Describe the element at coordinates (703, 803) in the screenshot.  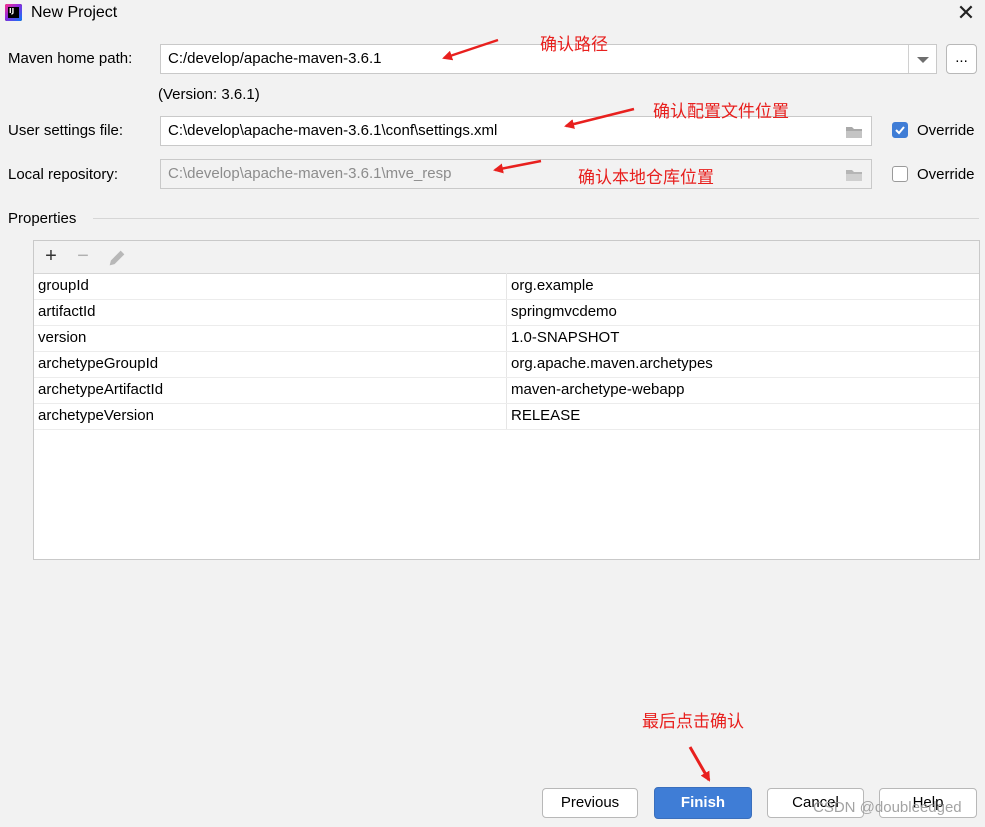
I see `finish-button: Finish` at that location.